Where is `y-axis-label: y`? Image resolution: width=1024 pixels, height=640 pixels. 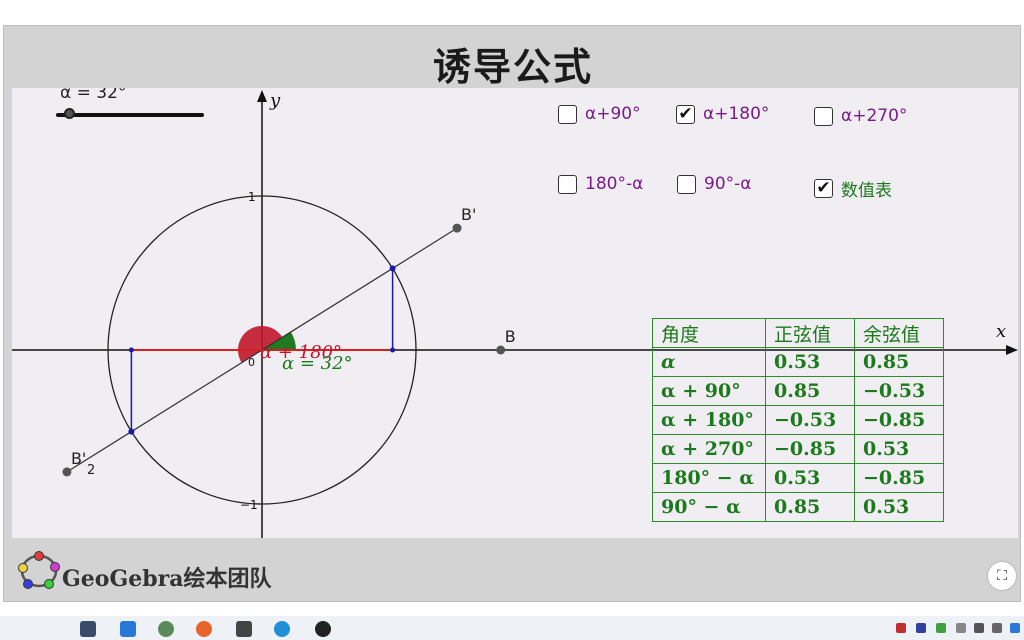
y-axis-label: y is located at coordinates (275, 100).